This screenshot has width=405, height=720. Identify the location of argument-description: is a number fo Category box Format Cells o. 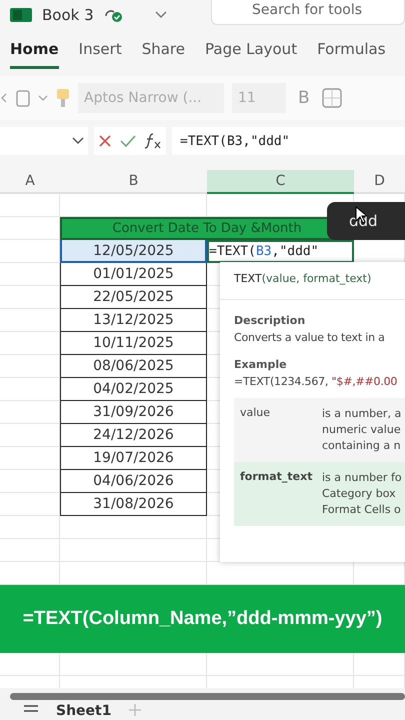
(362, 494).